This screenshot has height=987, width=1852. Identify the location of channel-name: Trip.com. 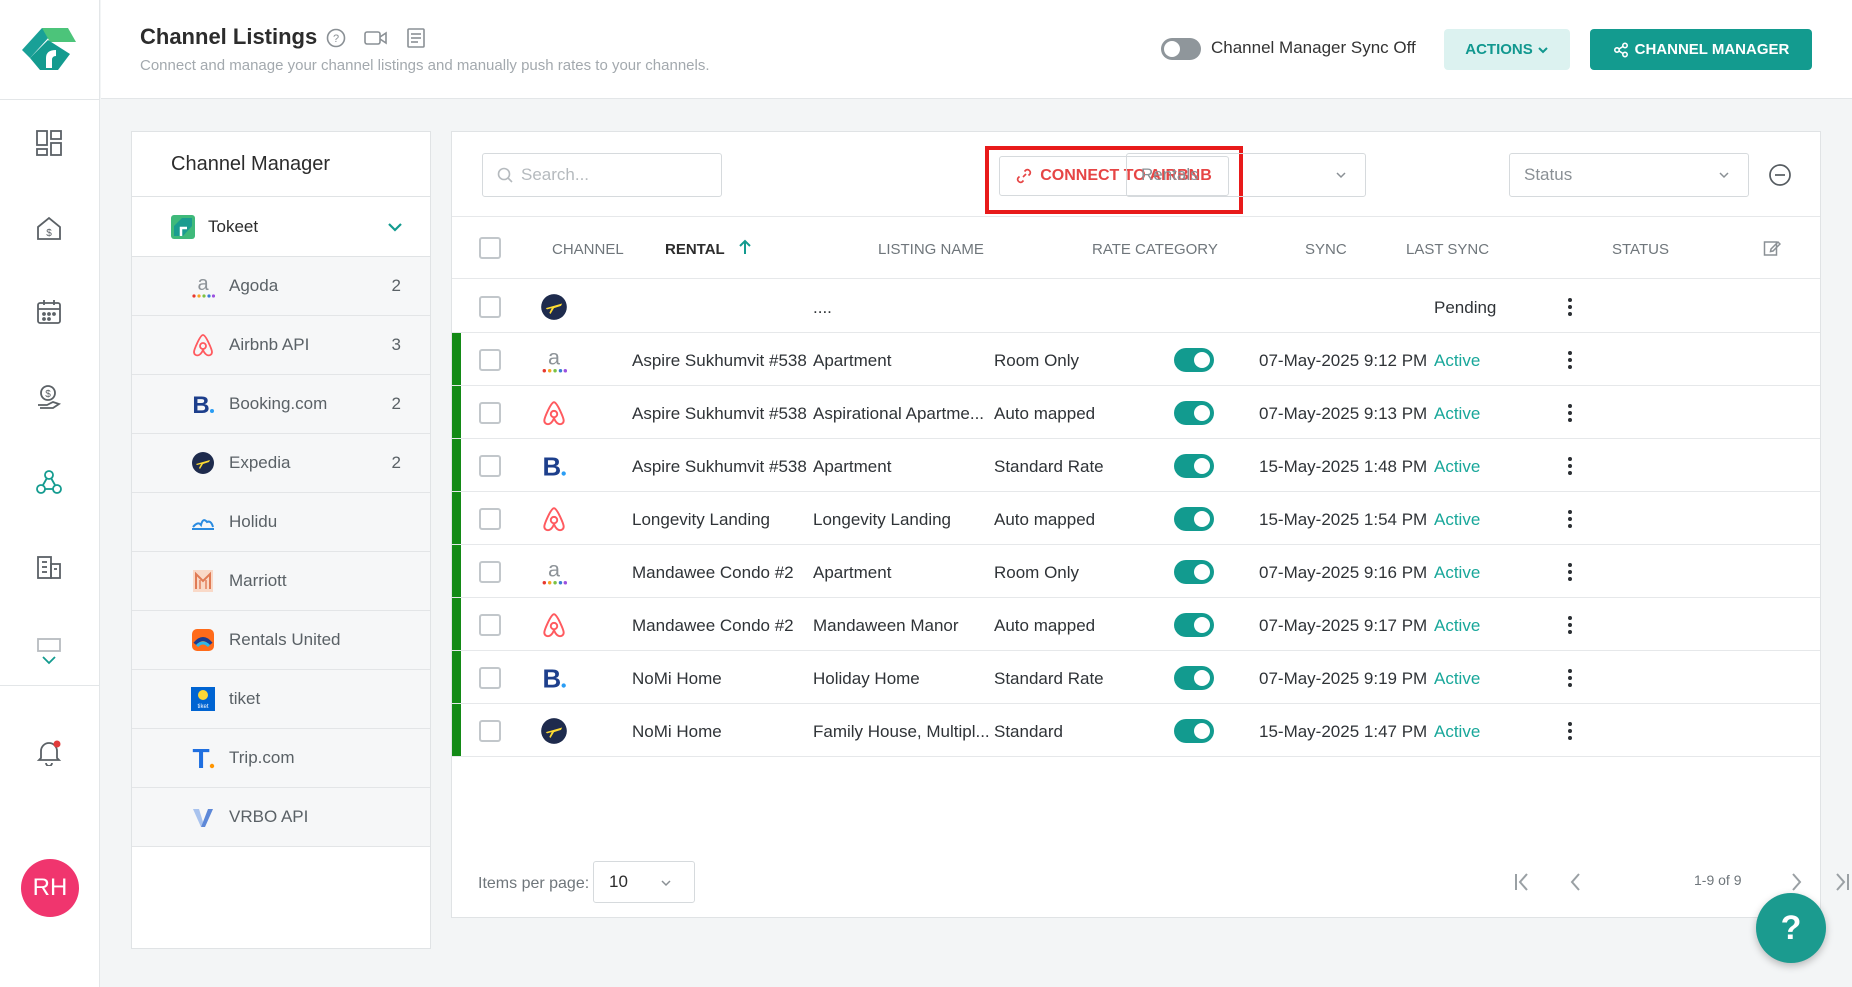
(262, 757).